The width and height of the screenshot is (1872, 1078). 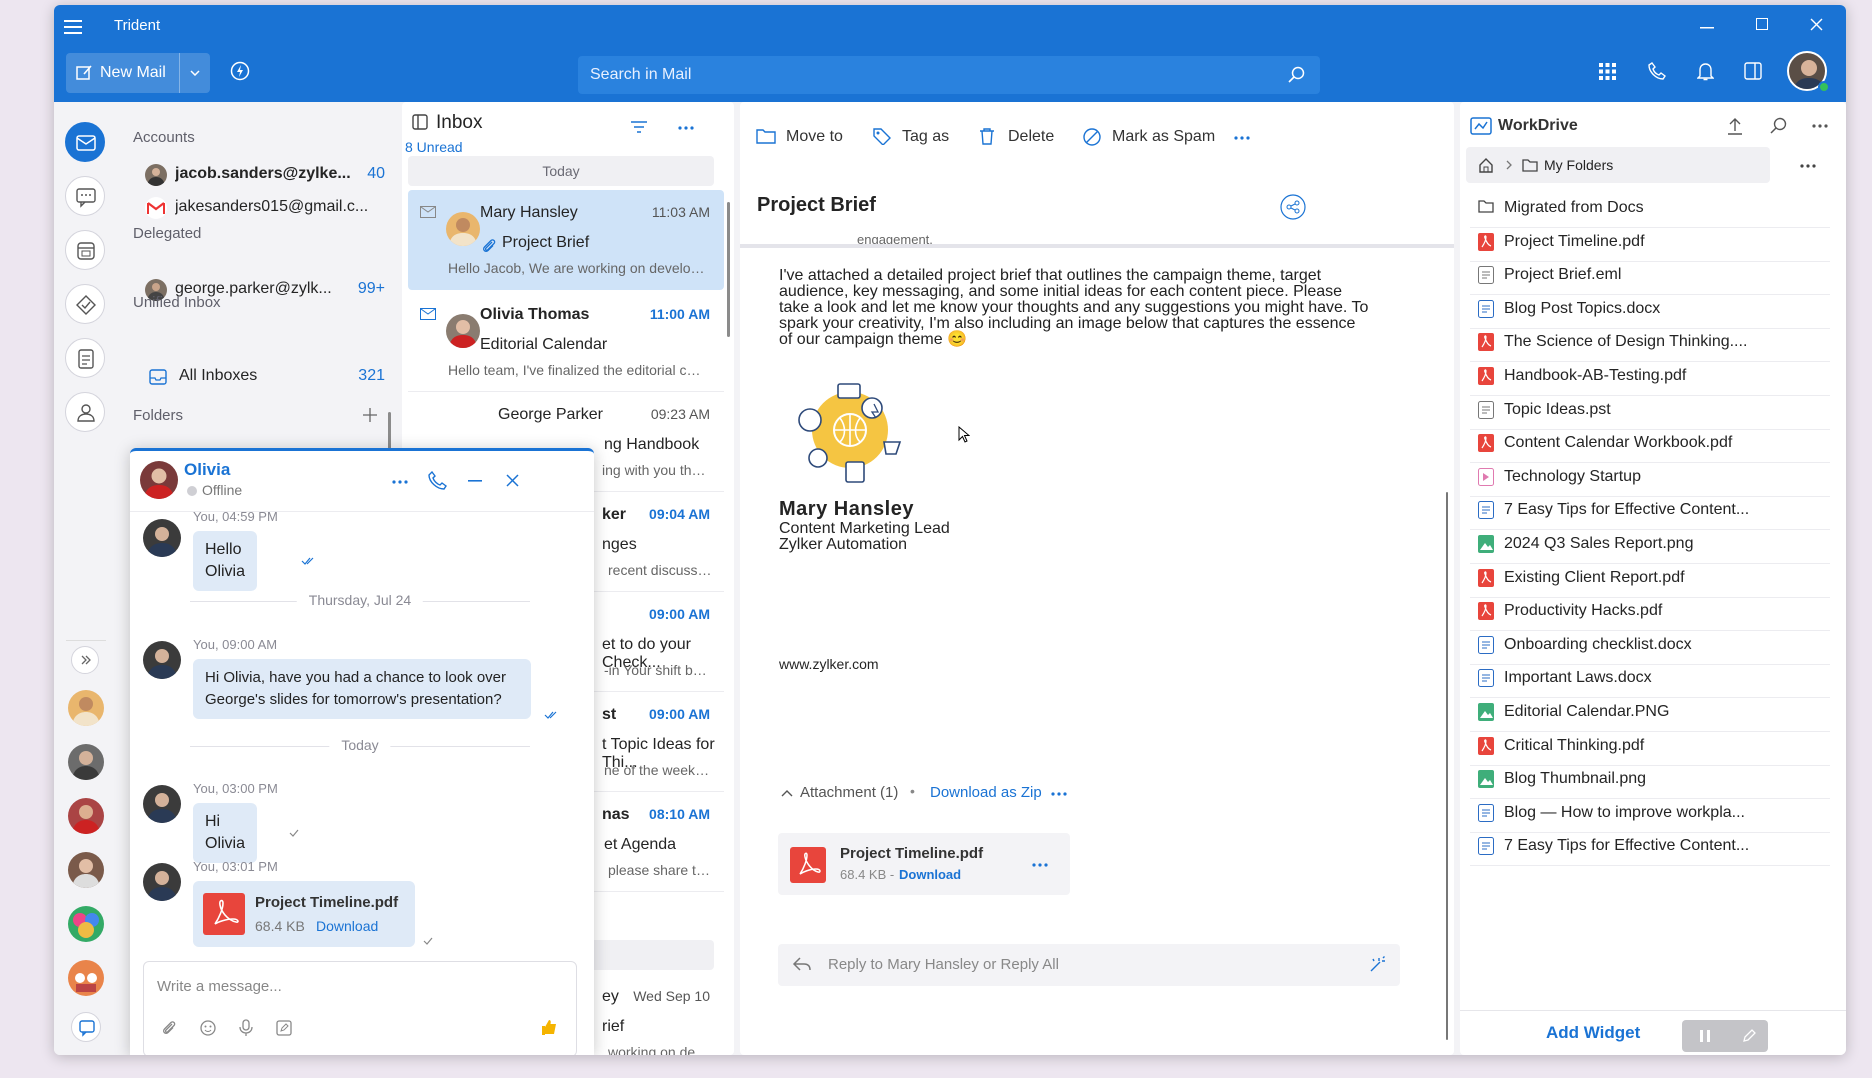 I want to click on account-item: jacob.sanders@zylke... 40, so click(x=265, y=175).